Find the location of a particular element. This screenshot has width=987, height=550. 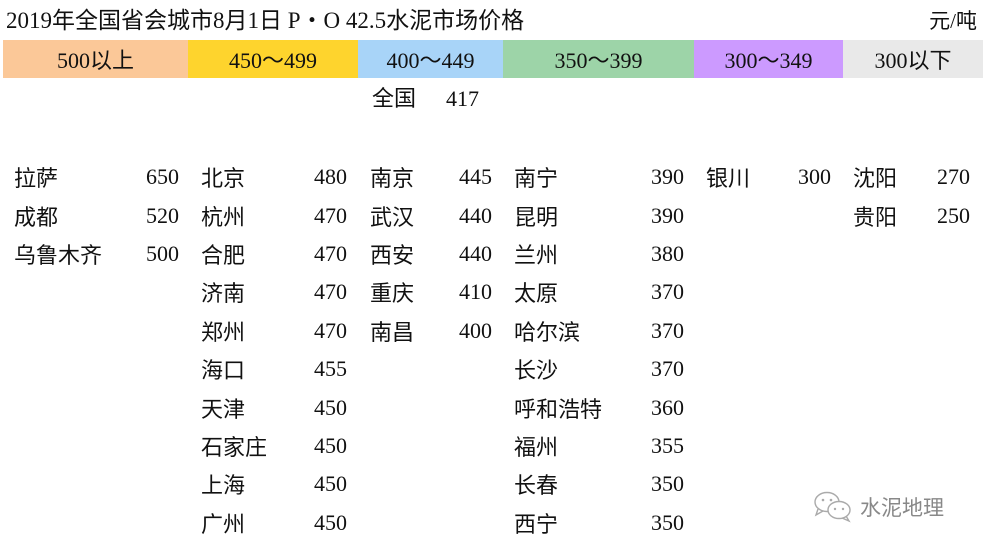

city-price: 410 is located at coordinates (475, 292).